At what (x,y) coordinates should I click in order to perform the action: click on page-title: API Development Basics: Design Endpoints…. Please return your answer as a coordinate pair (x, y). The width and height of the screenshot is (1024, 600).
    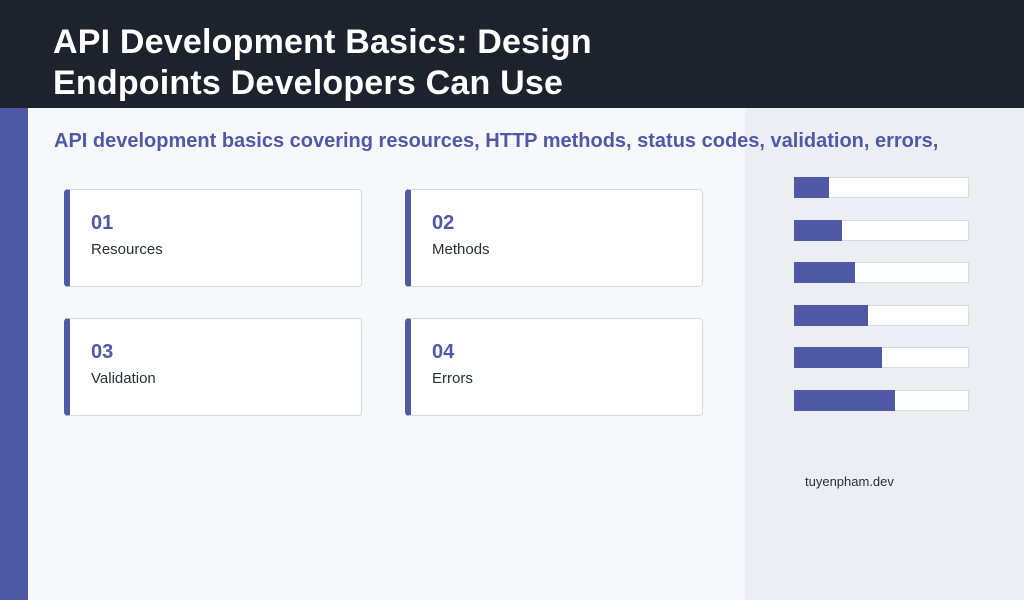
    Looking at the image, I should click on (322, 62).